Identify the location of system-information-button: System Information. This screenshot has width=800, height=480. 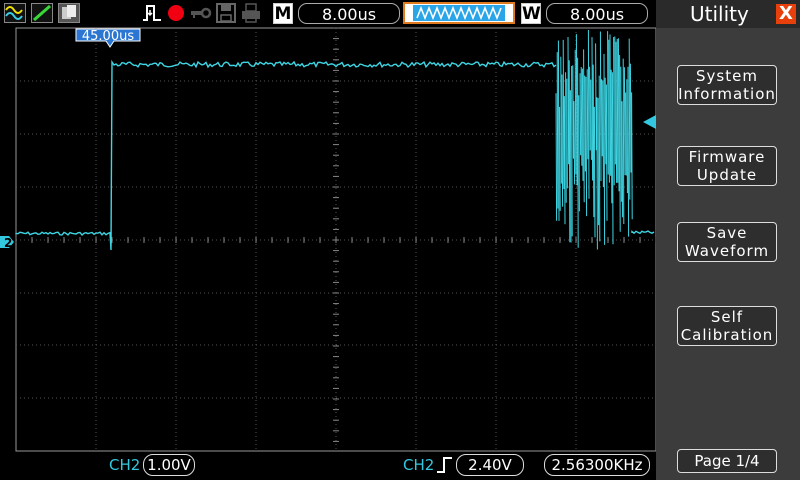
(727, 85).